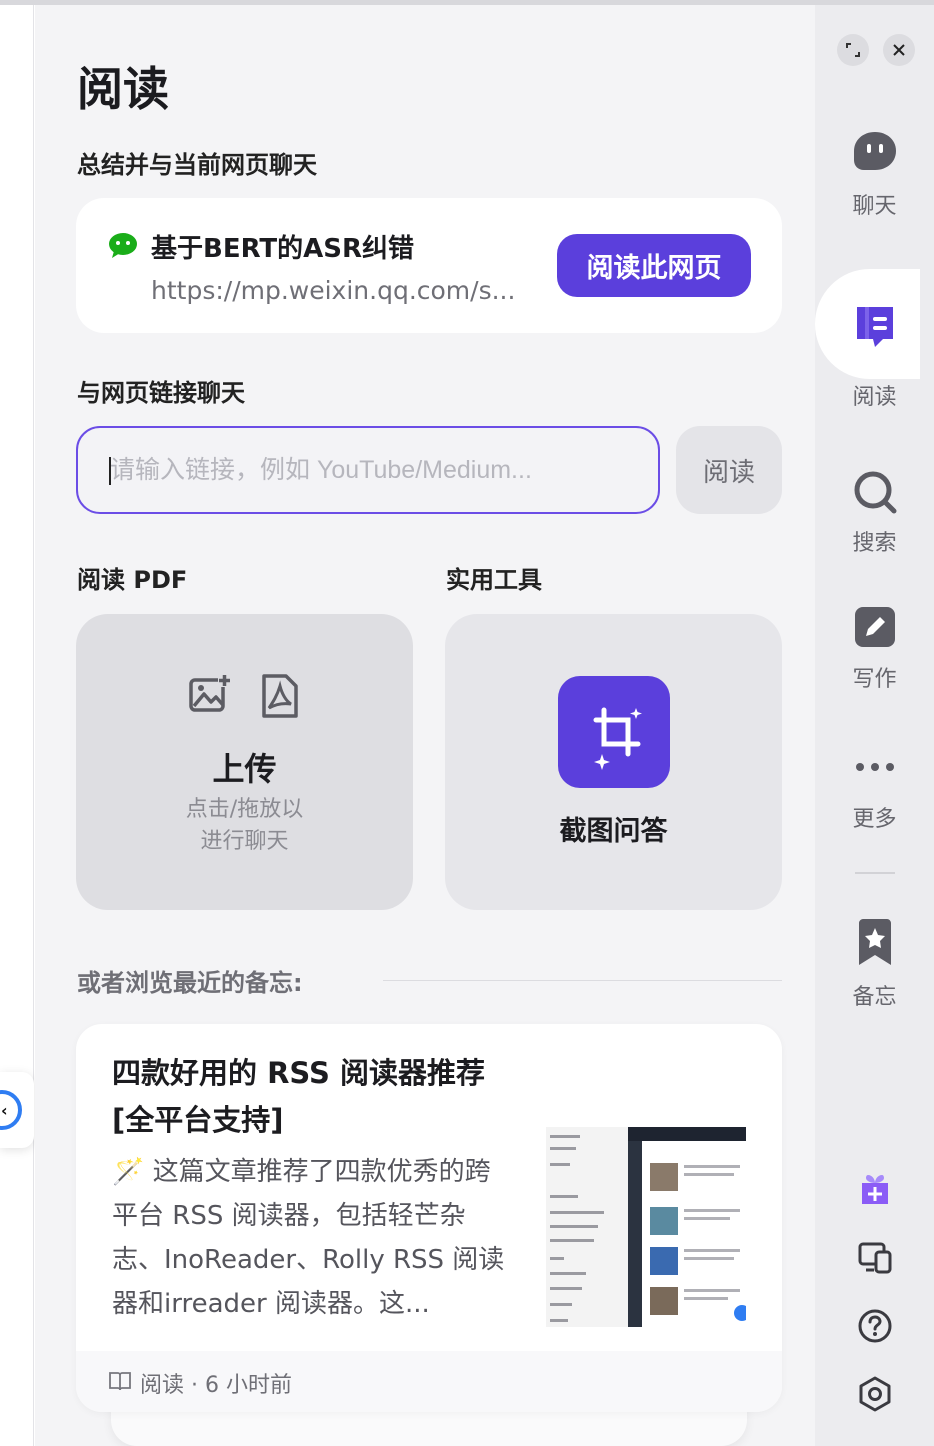  I want to click on nav-search-label: 搜索, so click(874, 543).